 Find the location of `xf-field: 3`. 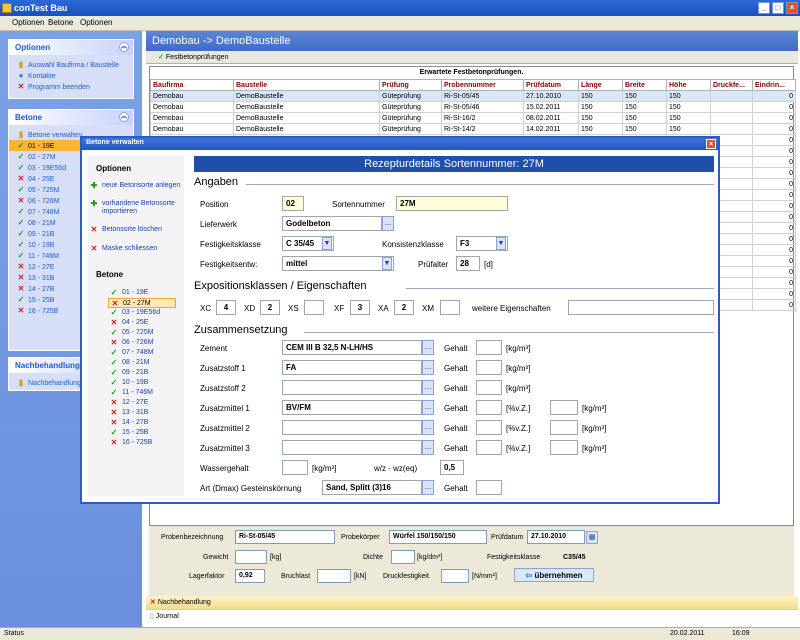

xf-field: 3 is located at coordinates (360, 307).